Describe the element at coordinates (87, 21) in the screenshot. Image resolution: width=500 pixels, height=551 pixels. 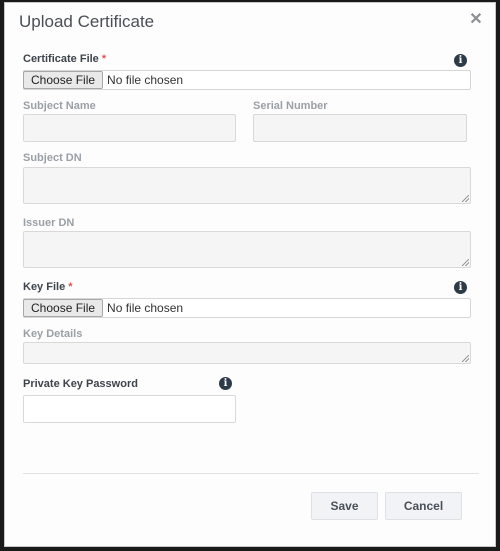
I see `dialog-title: Upload Certificate` at that location.